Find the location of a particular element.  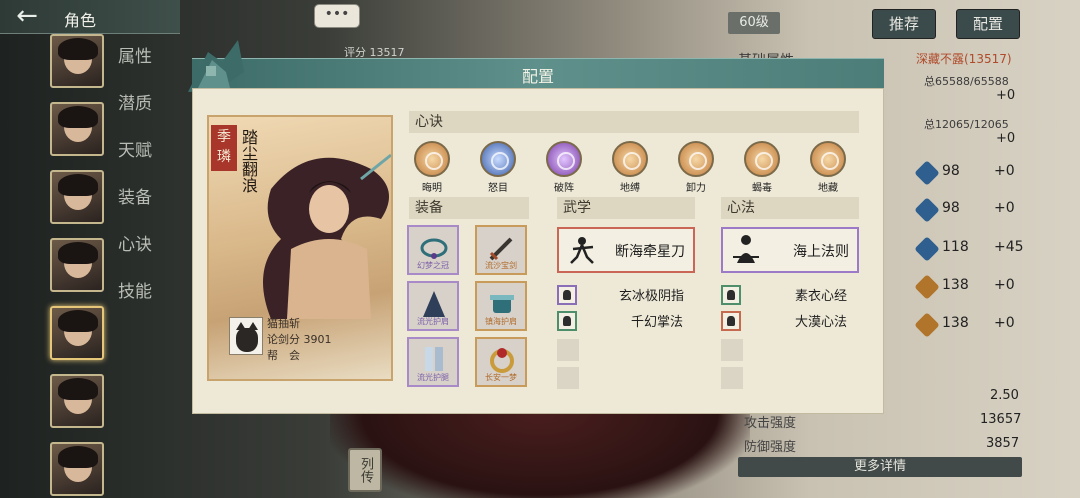

xinfa-skill-2: 大漠心法 is located at coordinates (791, 322).